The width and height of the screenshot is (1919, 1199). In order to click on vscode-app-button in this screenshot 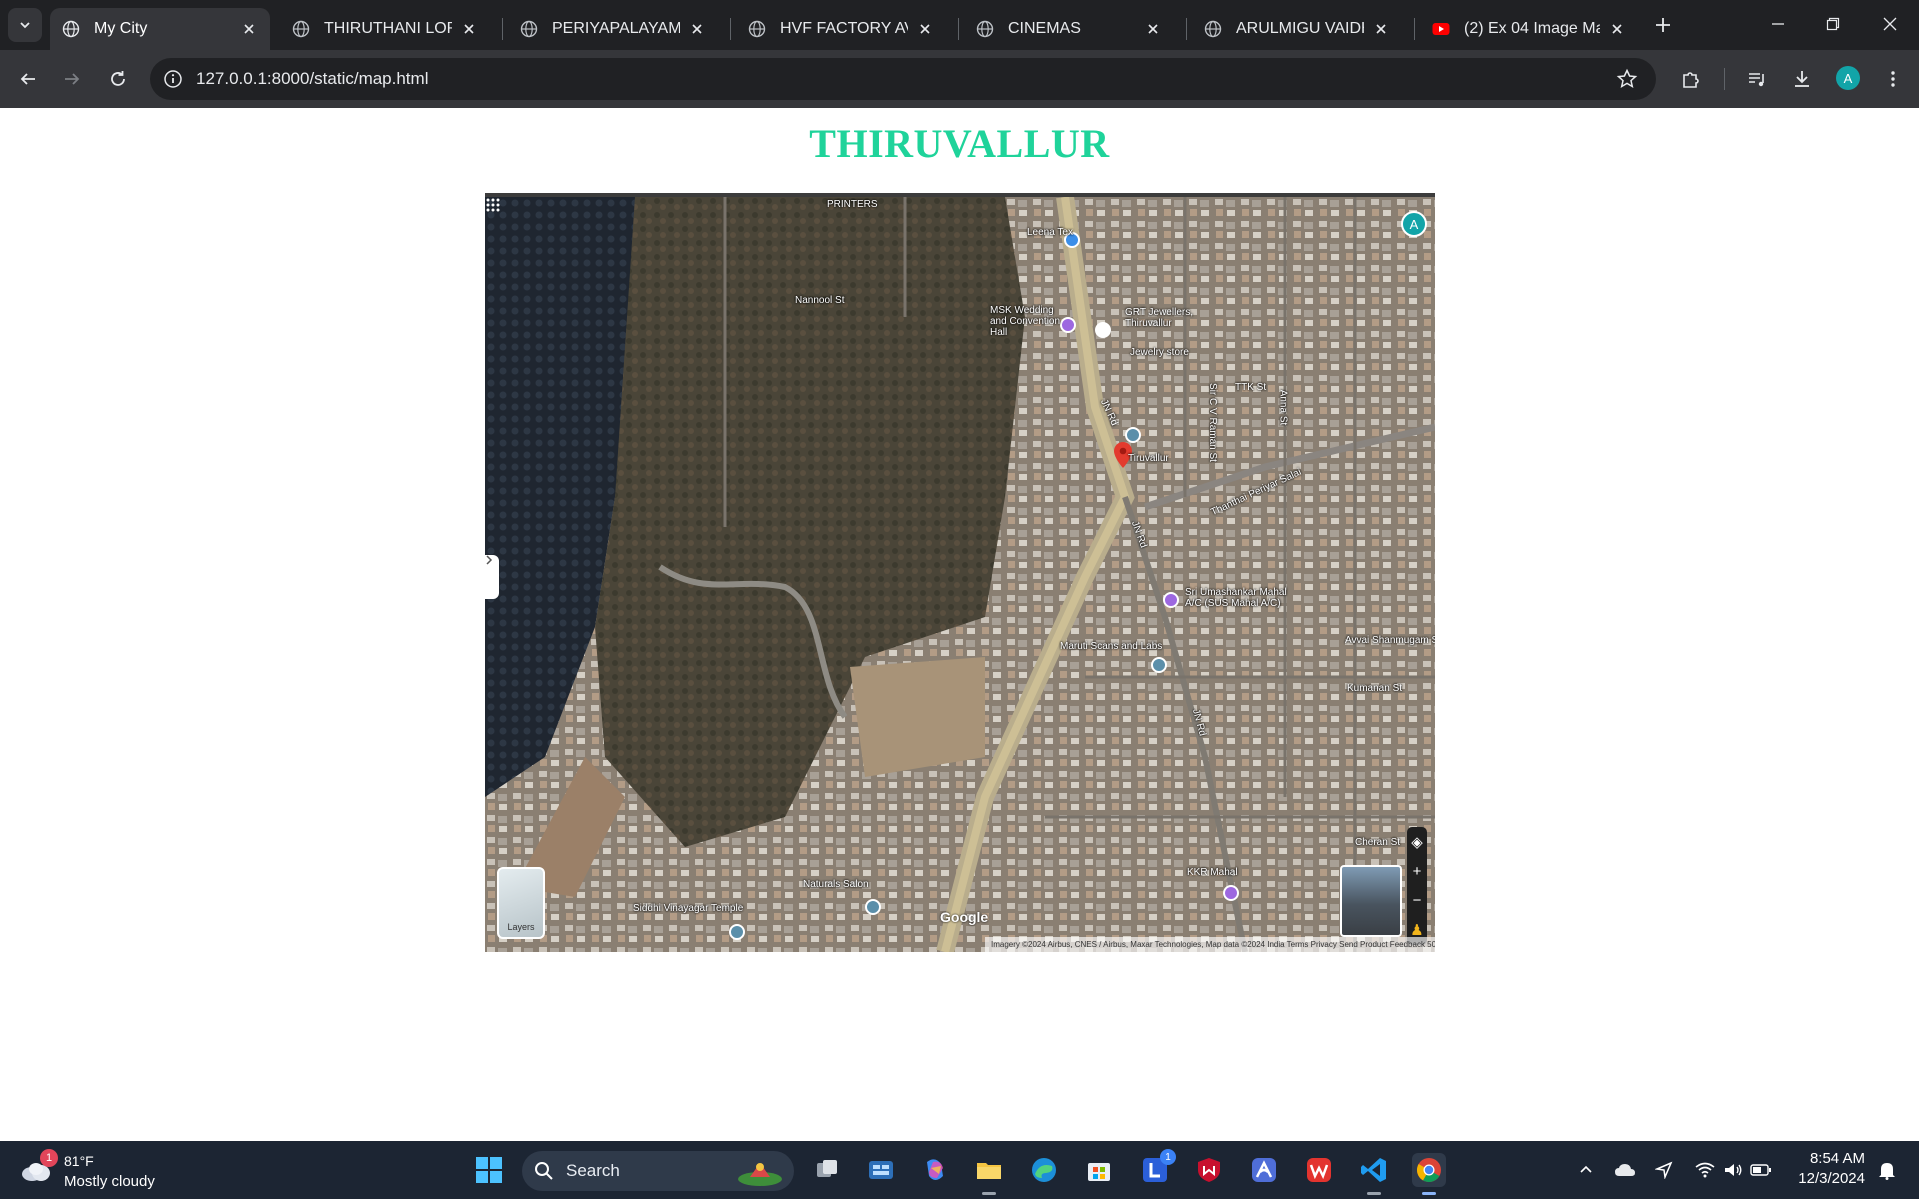, I will do `click(1374, 1174)`.